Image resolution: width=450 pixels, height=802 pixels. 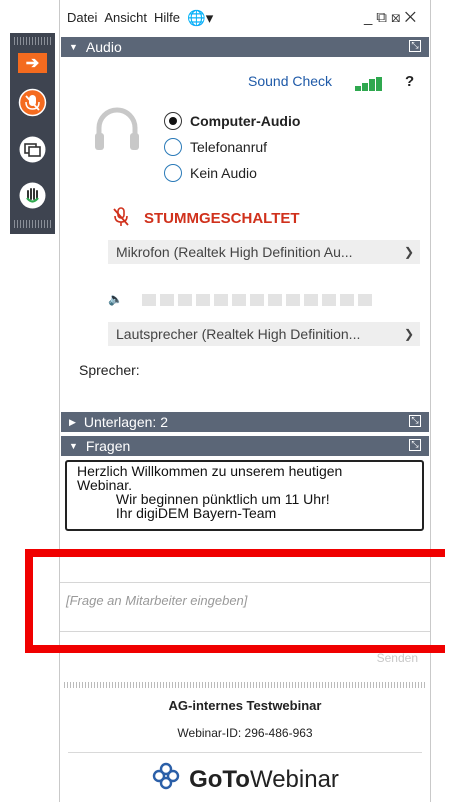 I want to click on signal-bars-icon, so click(x=369, y=82).